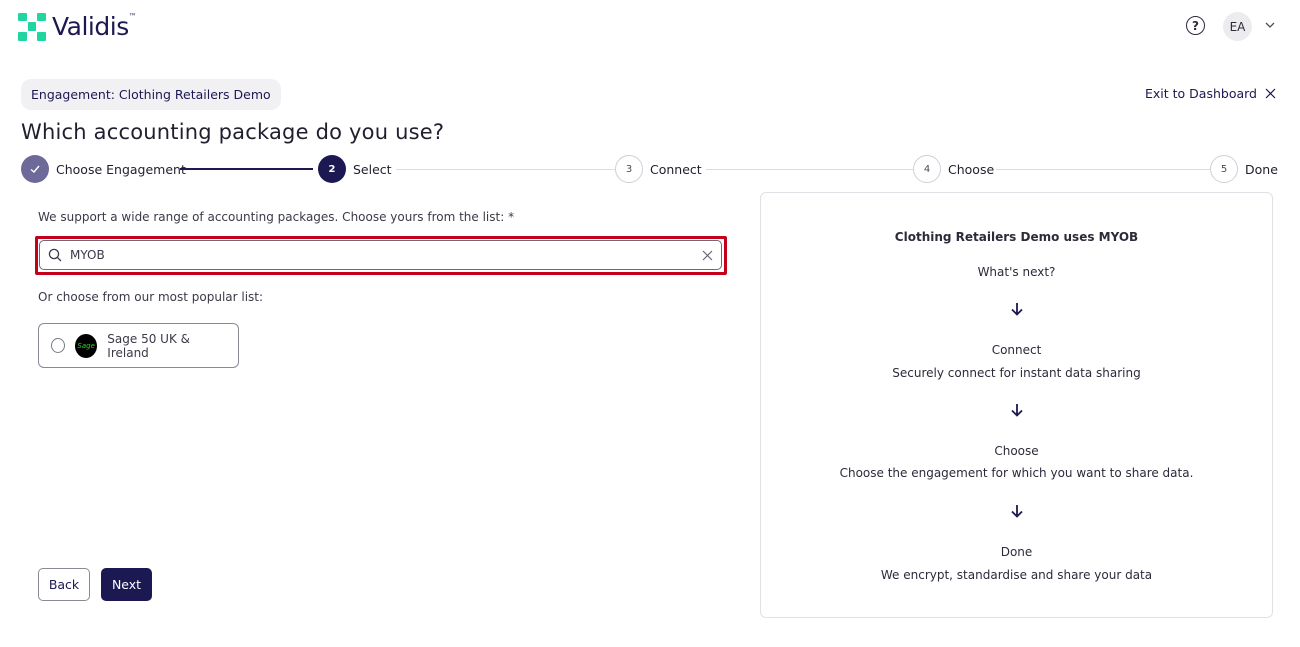 Image resolution: width=1300 pixels, height=647 pixels. What do you see at coordinates (1016, 272) in the screenshot?
I see `panel-subheading: What's next?` at bounding box center [1016, 272].